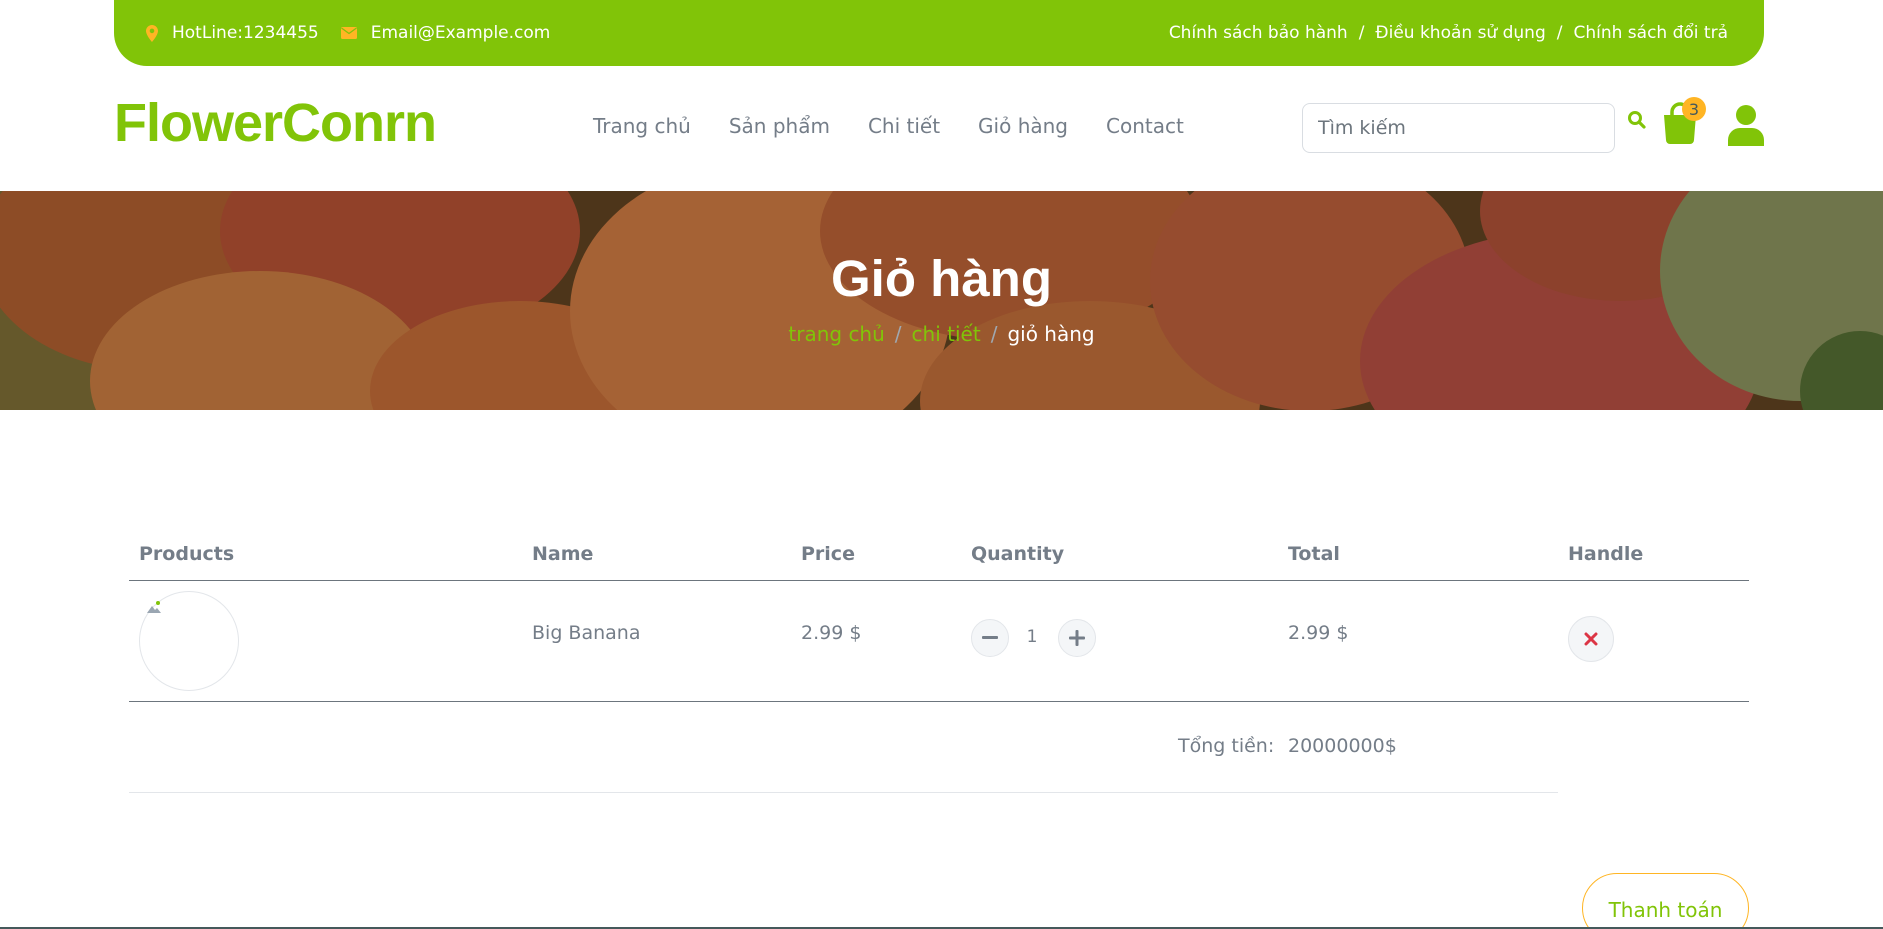 The width and height of the screenshot is (1883, 929). What do you see at coordinates (586, 633) in the screenshot?
I see `product-name: Big Banana` at bounding box center [586, 633].